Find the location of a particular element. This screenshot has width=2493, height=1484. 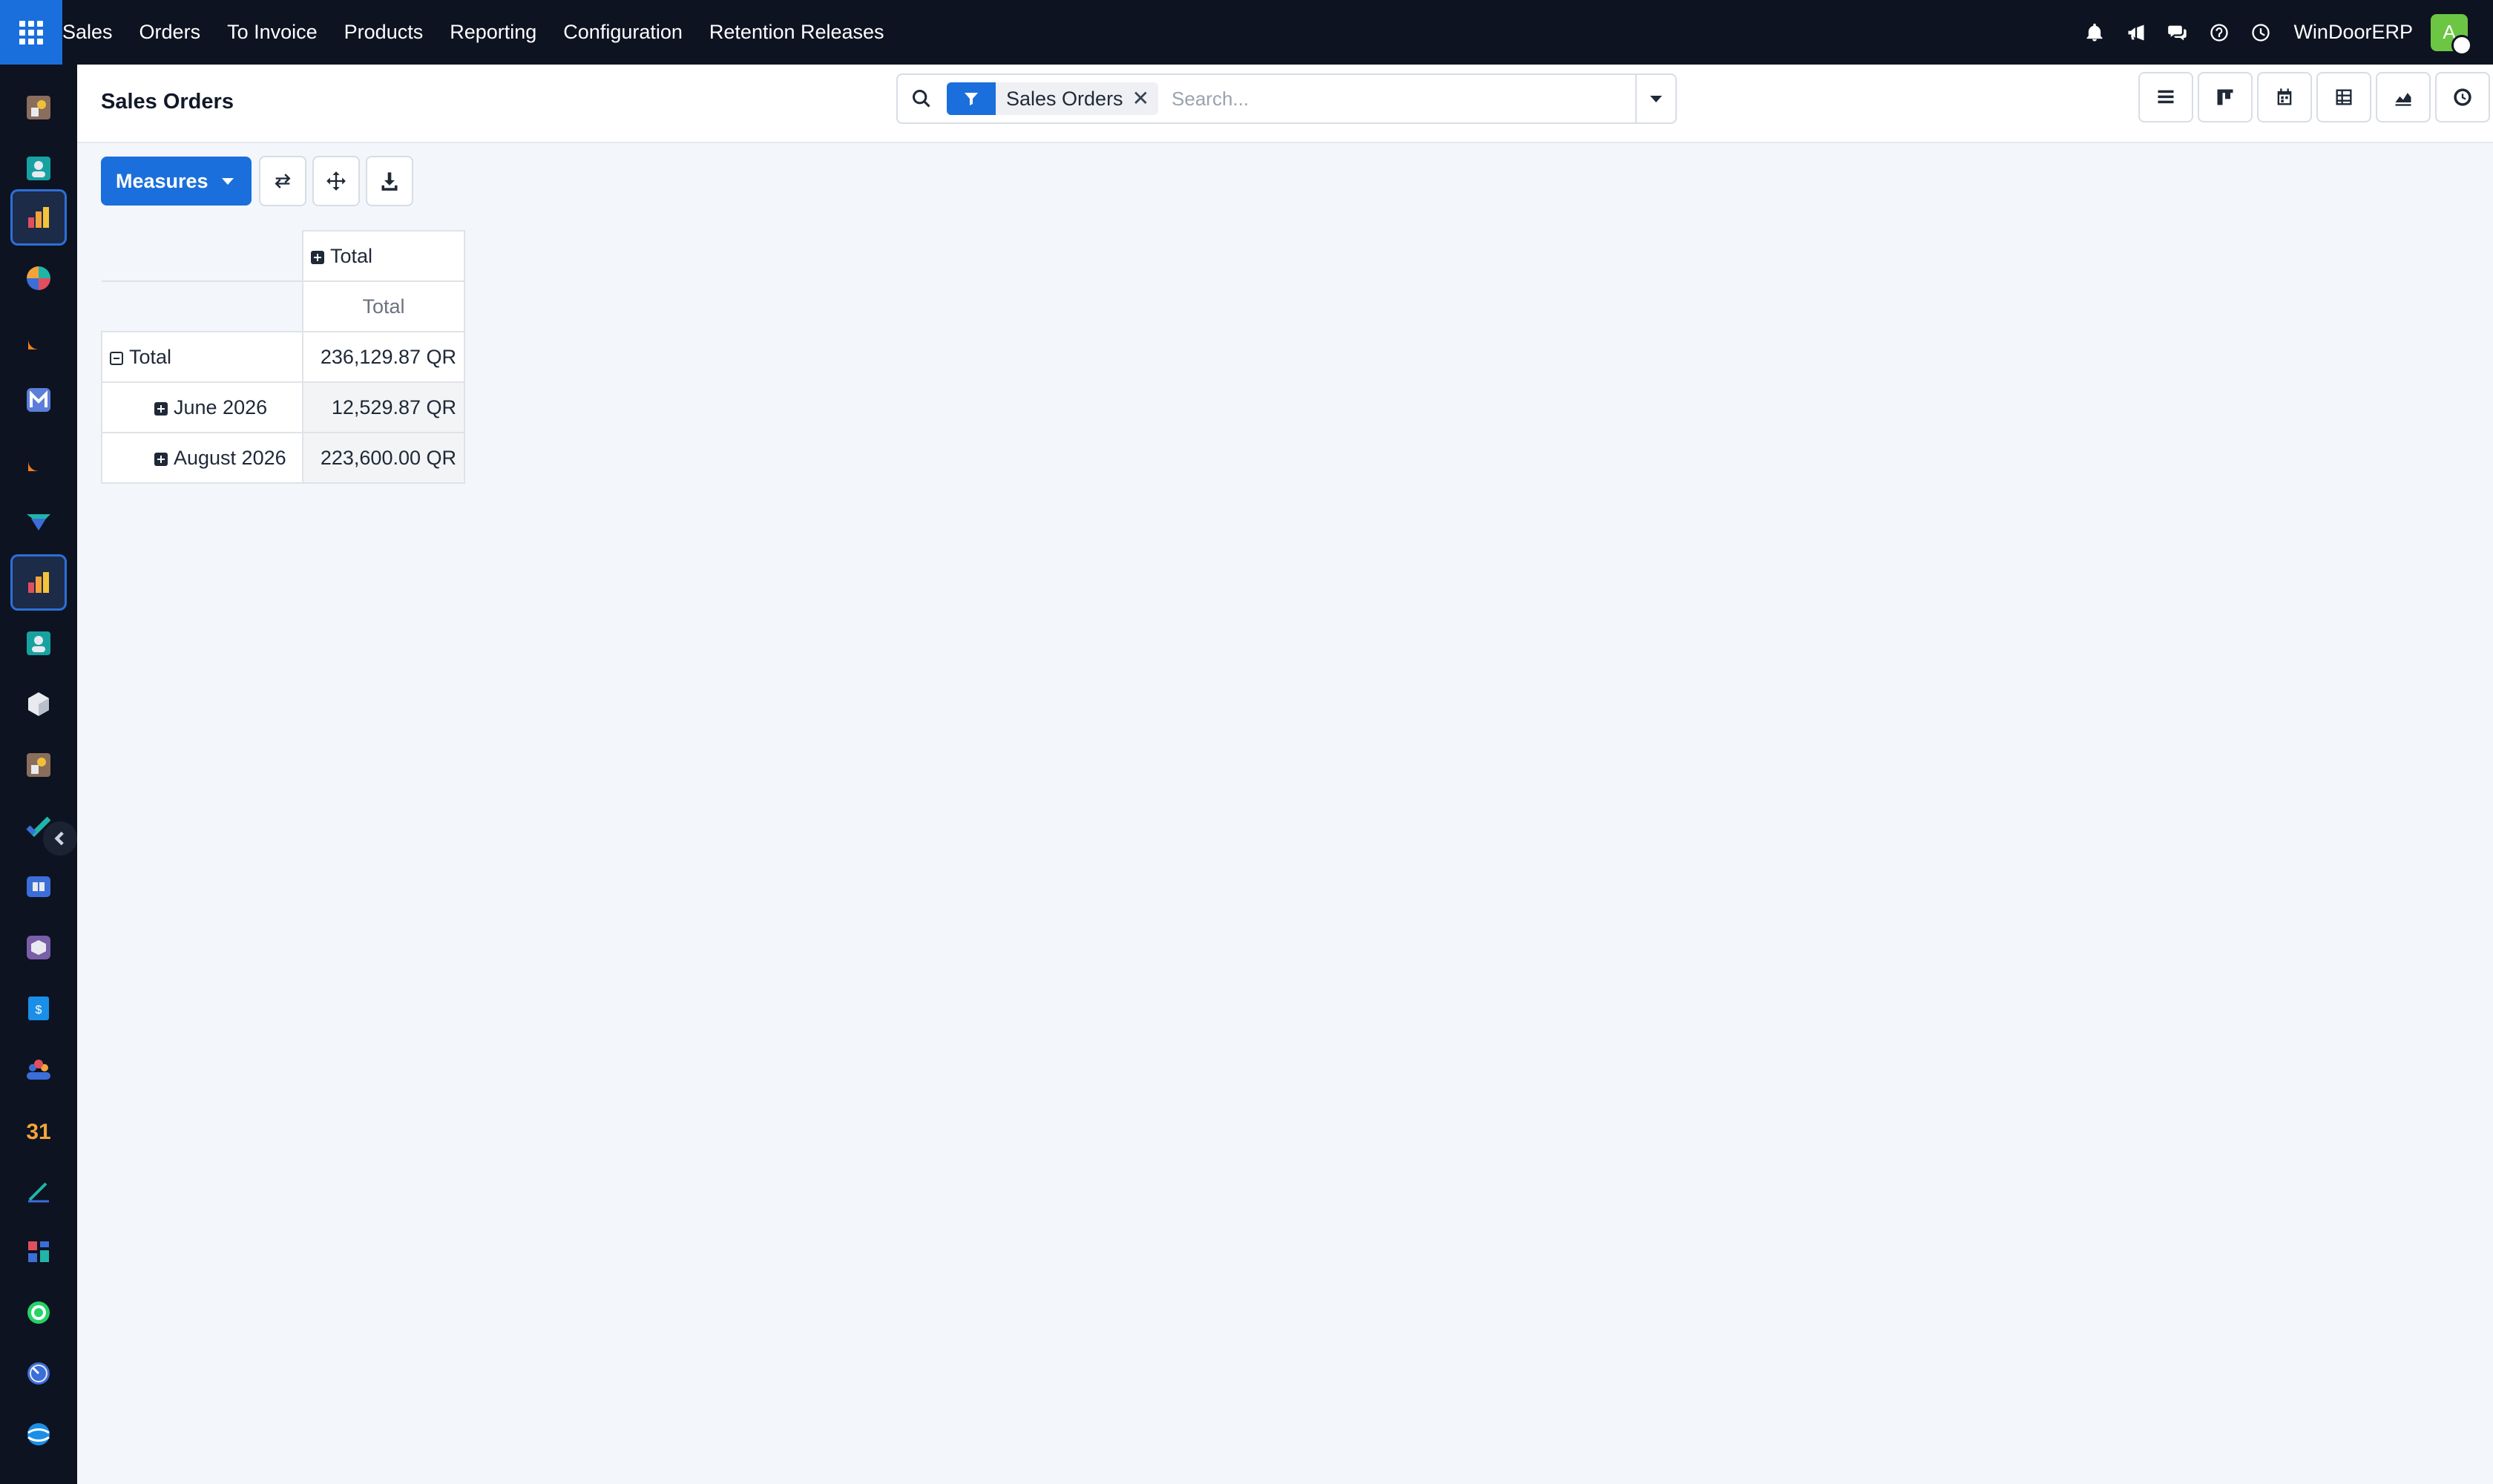

view-switcher is located at coordinates (2312, 97).